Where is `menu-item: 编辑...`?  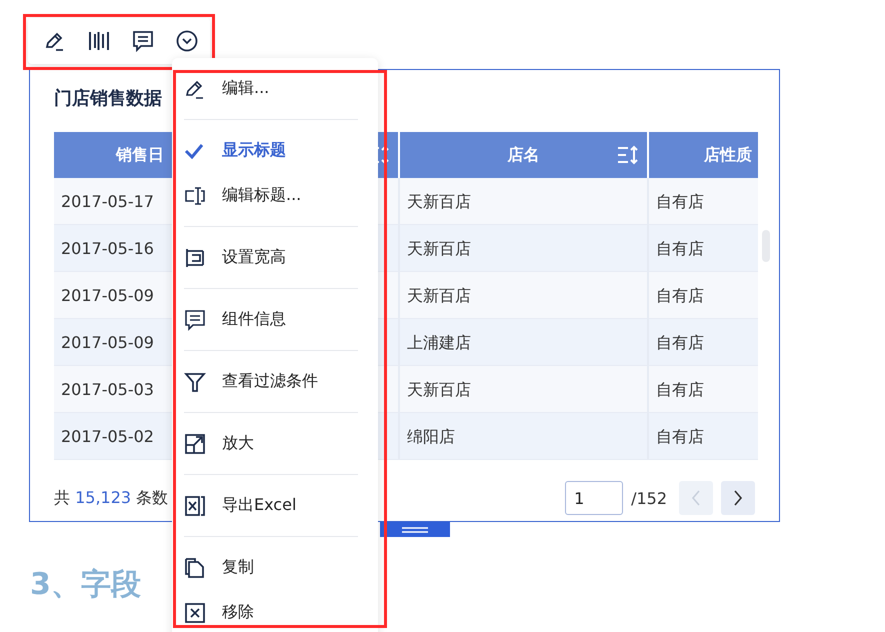 menu-item: 编辑... is located at coordinates (275, 88).